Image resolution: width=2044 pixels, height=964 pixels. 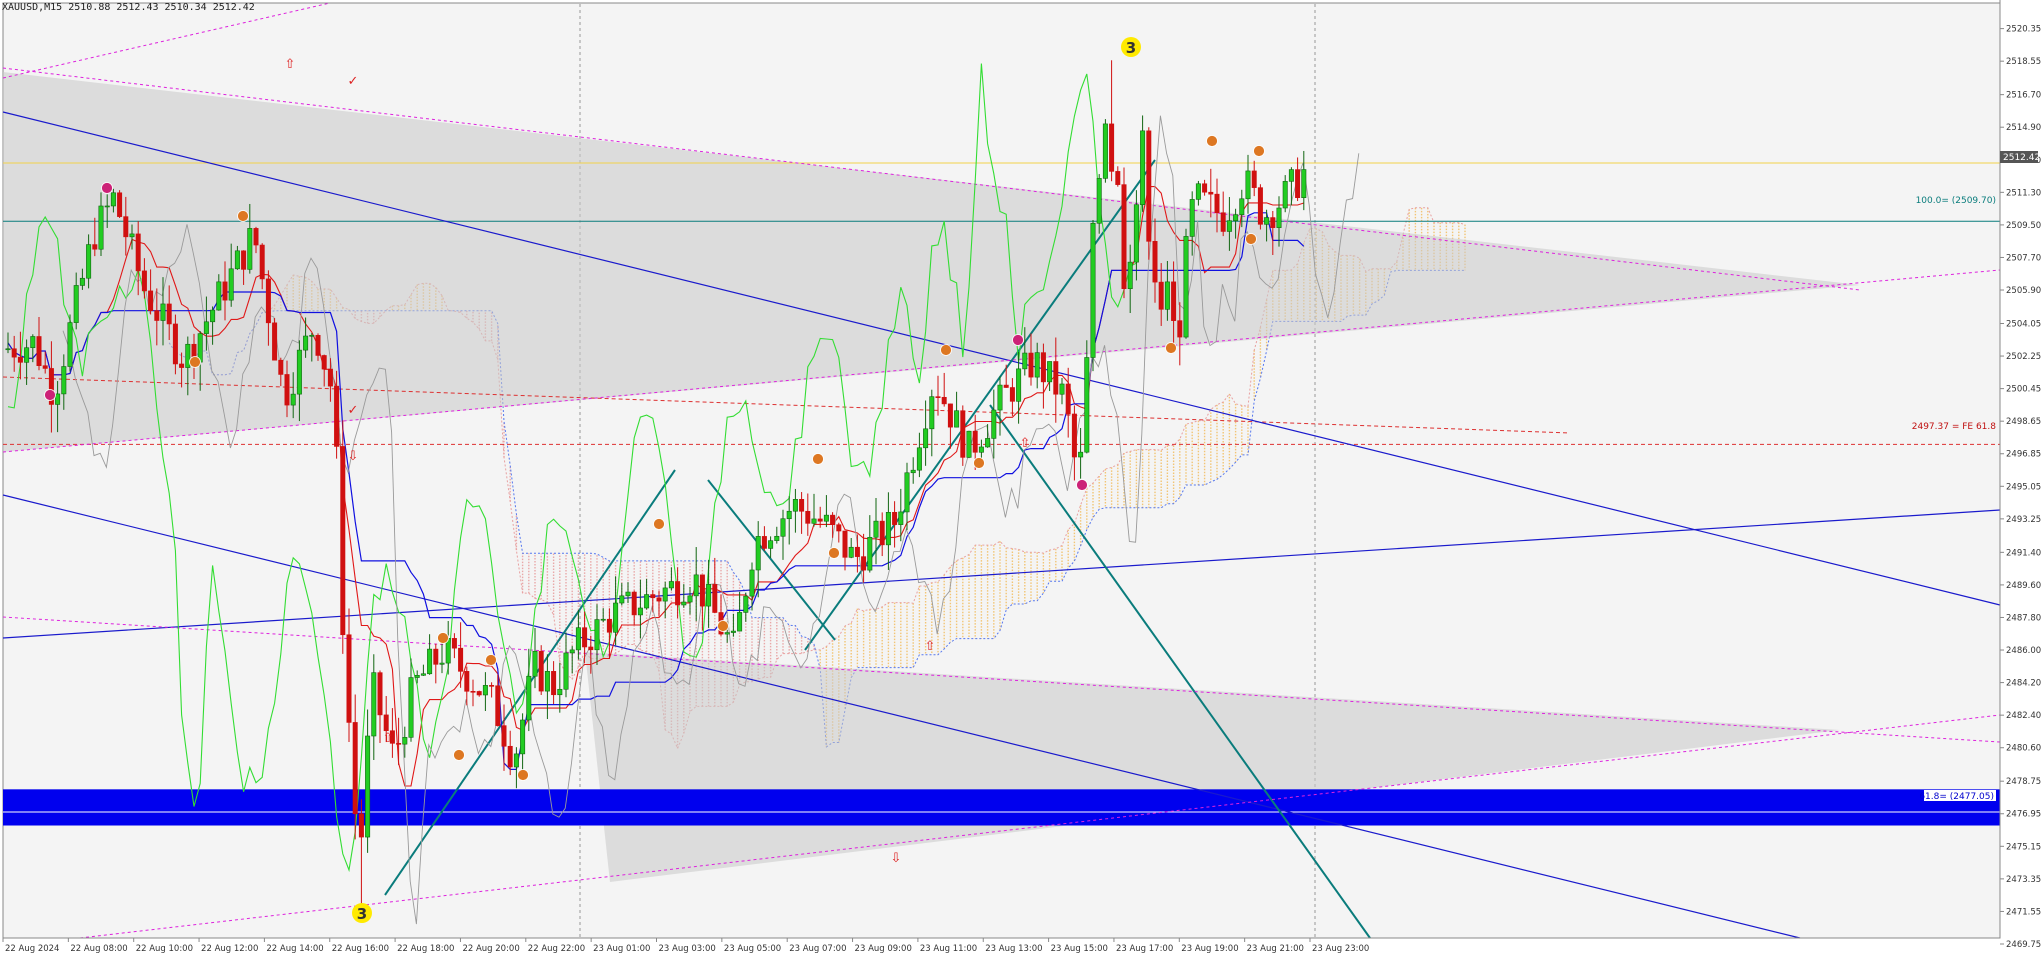 I want to click on x-tick-label: 22 Aug 10:00, so click(x=164, y=949).